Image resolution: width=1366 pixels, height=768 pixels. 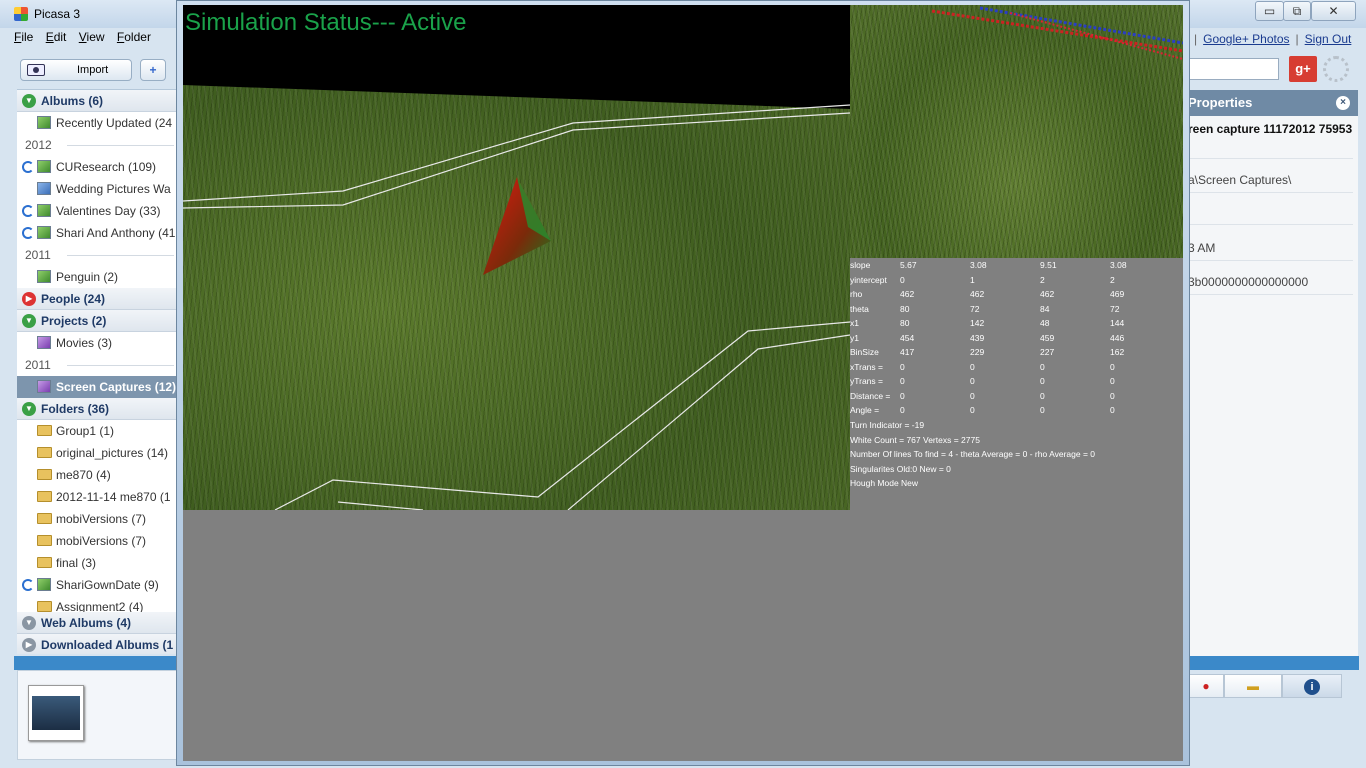 What do you see at coordinates (76, 563) in the screenshot?
I see `folder-label: final (3)` at bounding box center [76, 563].